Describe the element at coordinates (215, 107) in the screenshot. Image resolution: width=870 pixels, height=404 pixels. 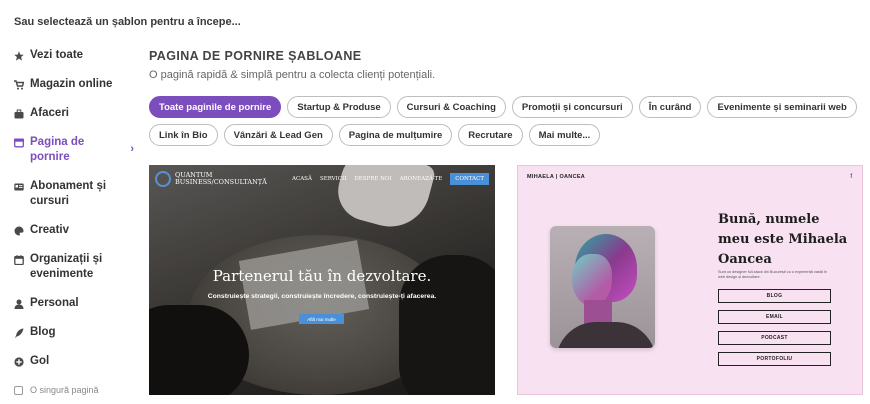
I see `chip-toate-paginile: Toate paginile de pornire` at that location.